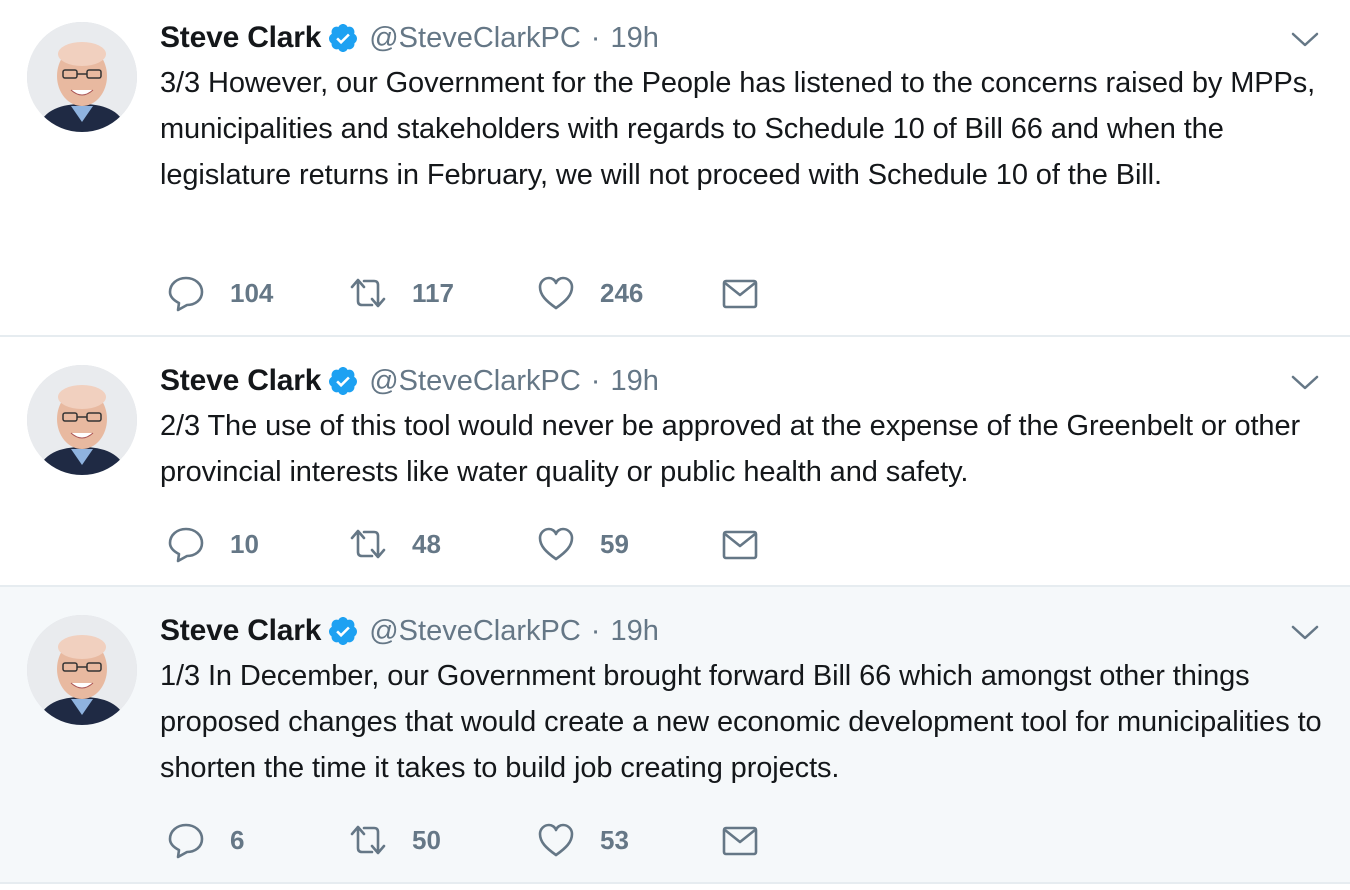  I want to click on tweet-actions: 10 48 59, so click(463, 544).